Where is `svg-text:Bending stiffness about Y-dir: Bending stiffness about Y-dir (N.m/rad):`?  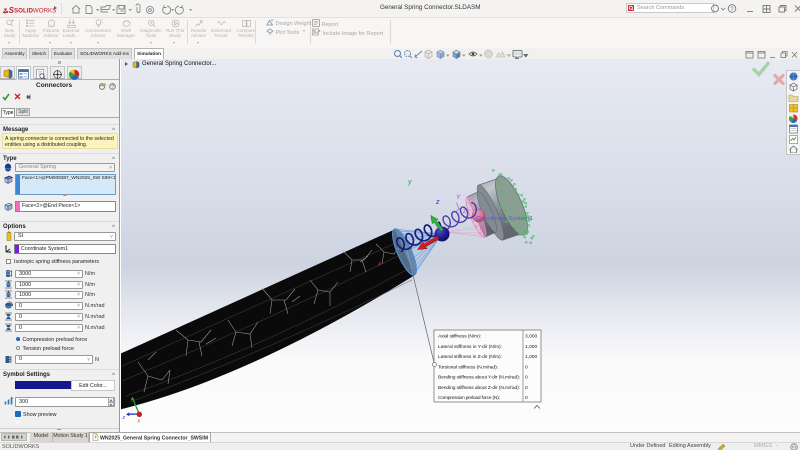
svg-text:Bending stiffness about Y-dir: Bending stiffness about Y-dir (N.m/rad): is located at coordinates (479, 378).